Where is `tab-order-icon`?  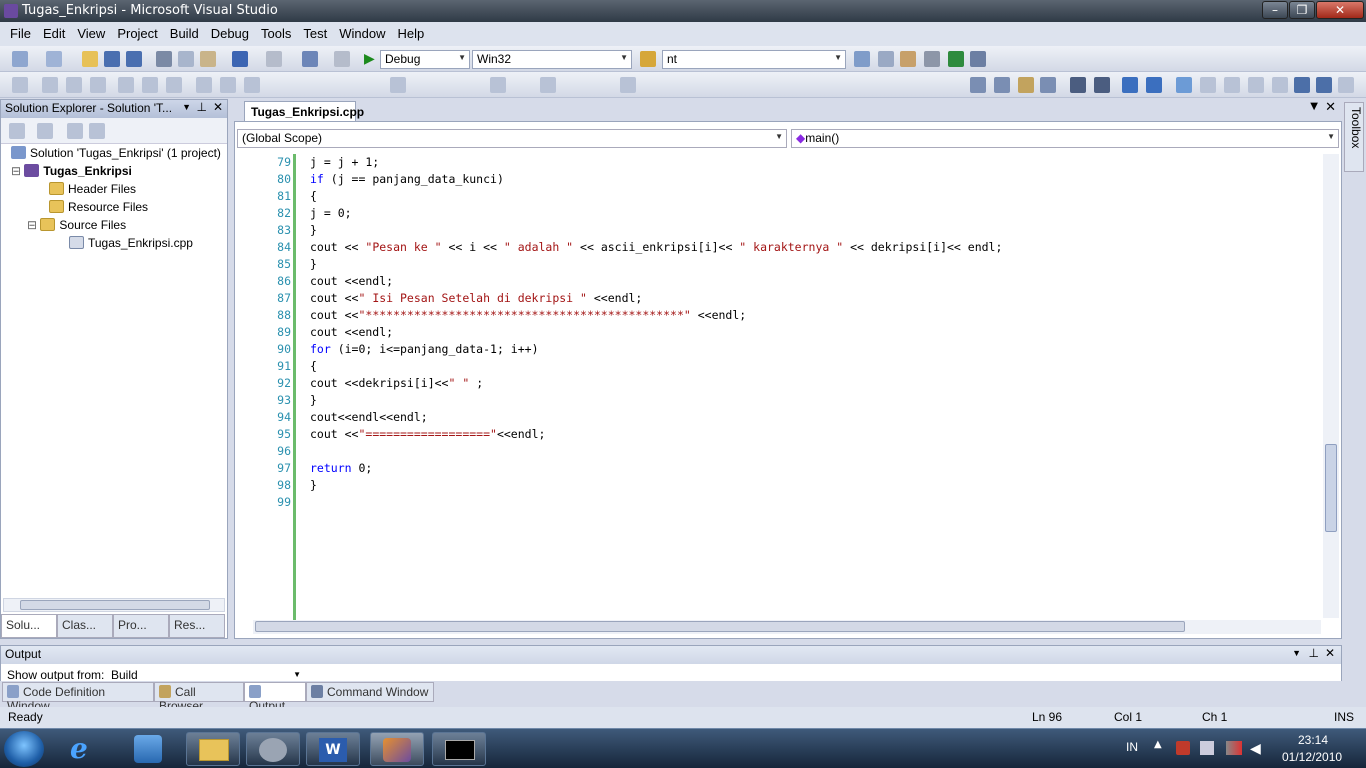
tab-order-icon is located at coordinates (628, 85).